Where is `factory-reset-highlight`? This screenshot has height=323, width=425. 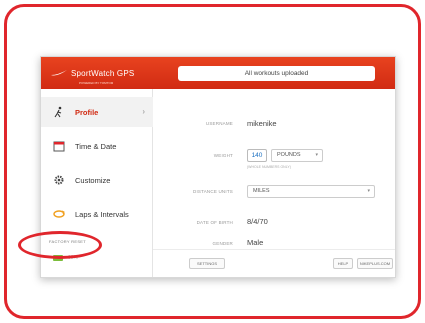
factory-reset-highlight is located at coordinates (60, 245).